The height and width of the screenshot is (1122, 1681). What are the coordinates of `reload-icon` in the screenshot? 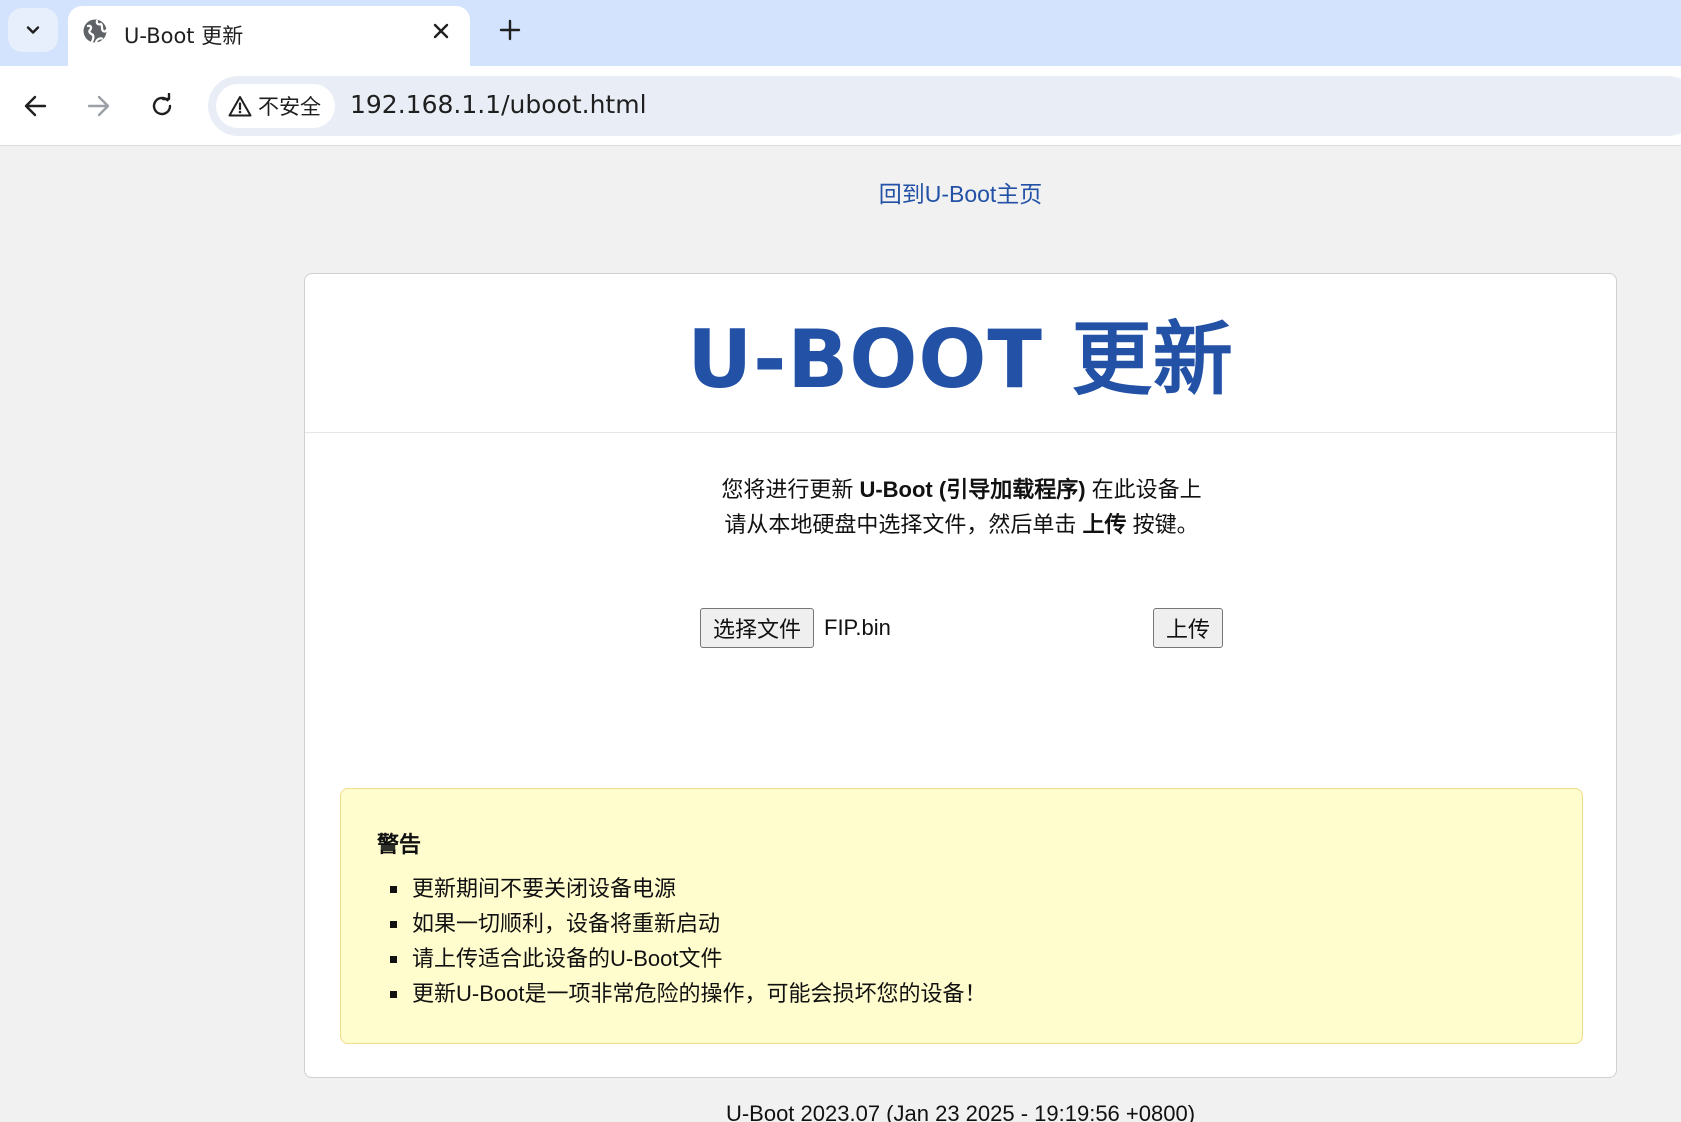 It's located at (162, 104).